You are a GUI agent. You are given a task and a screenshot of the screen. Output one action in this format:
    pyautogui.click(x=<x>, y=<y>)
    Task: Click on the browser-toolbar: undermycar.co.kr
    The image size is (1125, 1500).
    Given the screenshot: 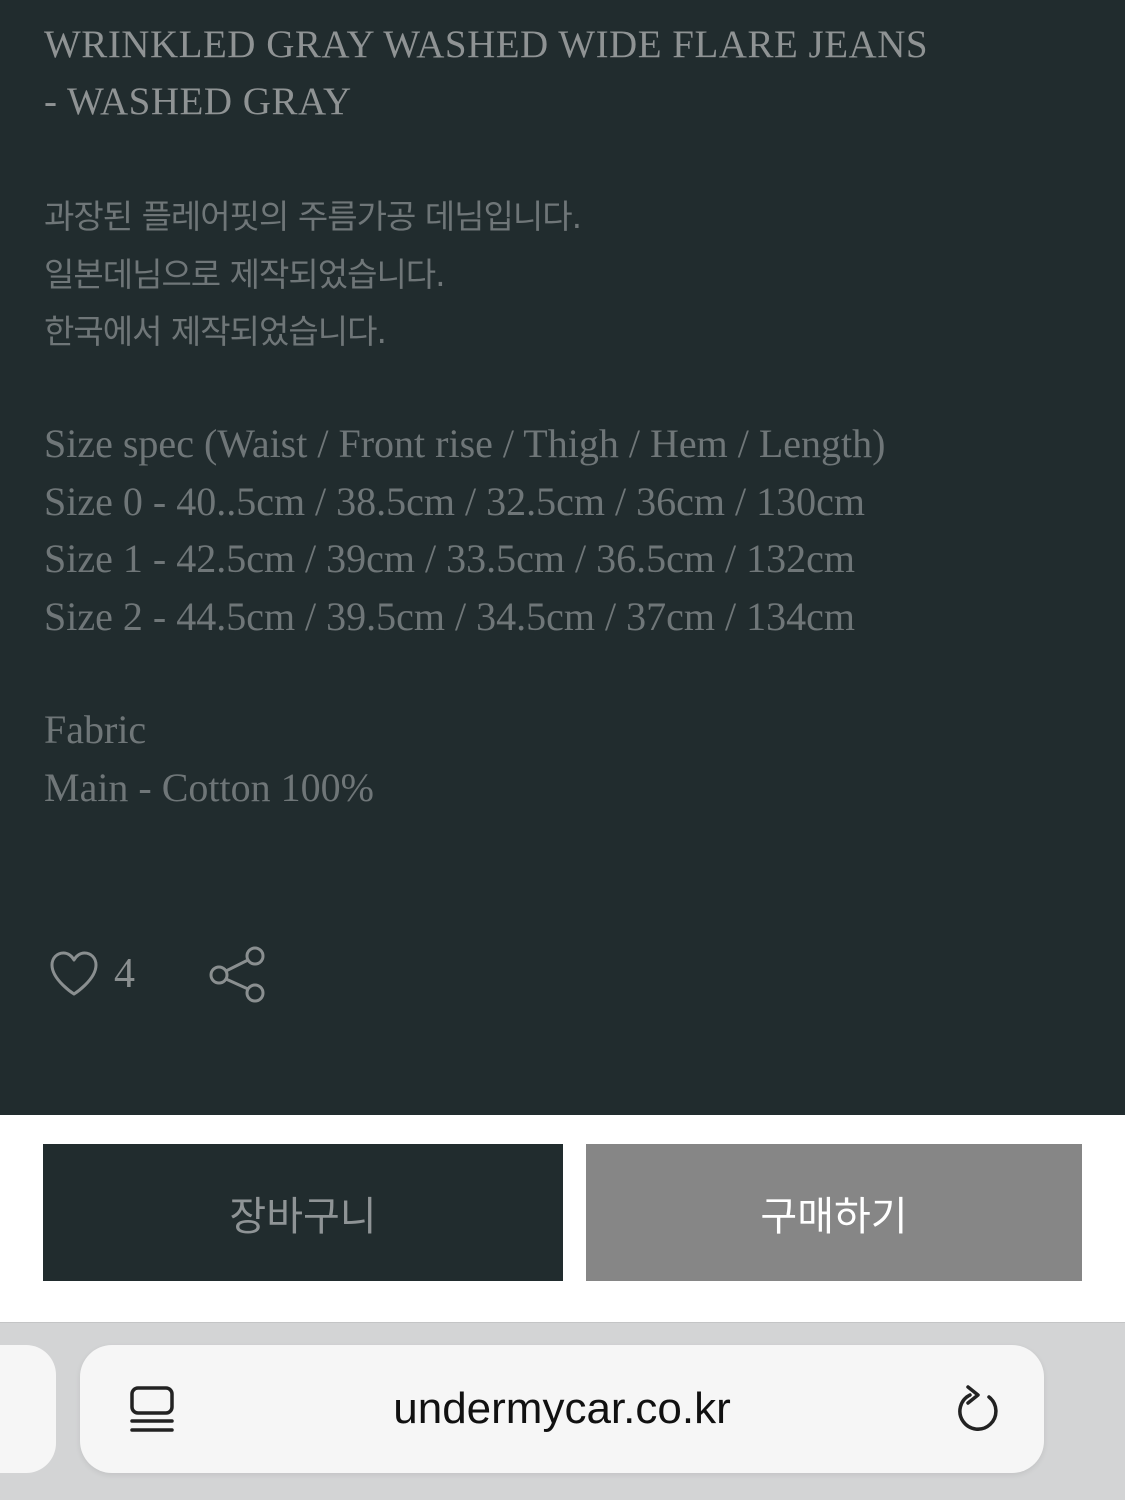 What is the action you would take?
    pyautogui.click(x=562, y=1411)
    